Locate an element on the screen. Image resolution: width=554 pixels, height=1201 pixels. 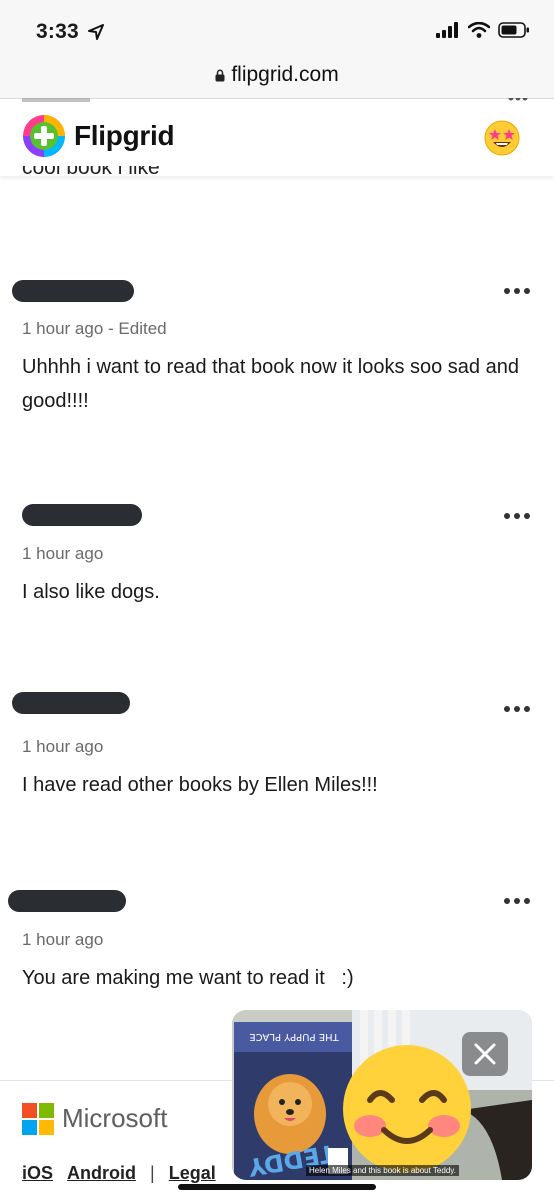
star-struck-emoji-icon is located at coordinates (502, 138).